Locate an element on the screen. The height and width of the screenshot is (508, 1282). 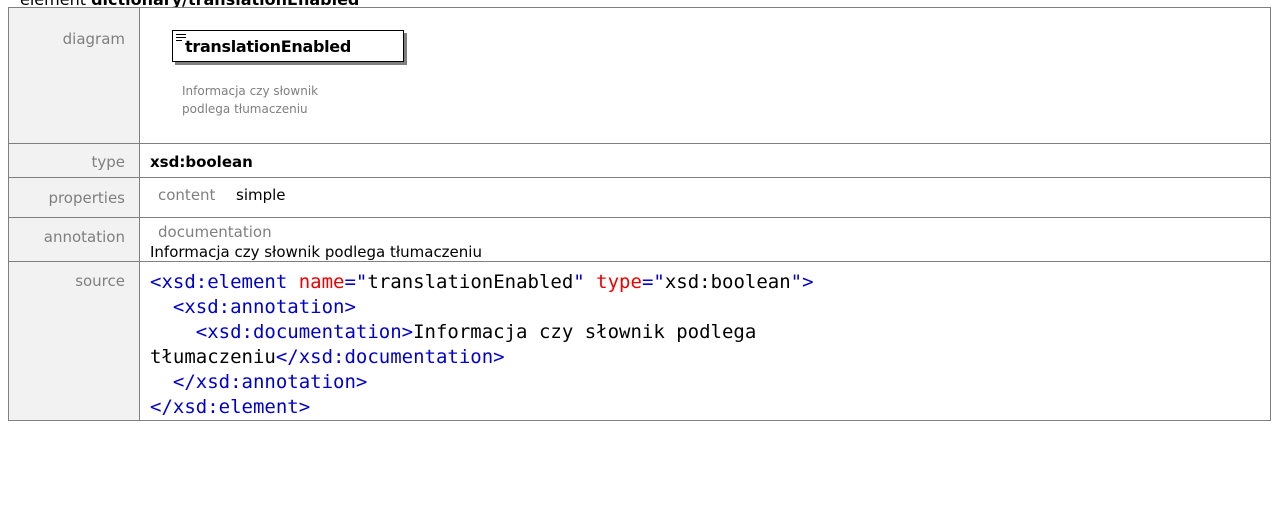
src-attr-name: name is located at coordinates (321, 282).